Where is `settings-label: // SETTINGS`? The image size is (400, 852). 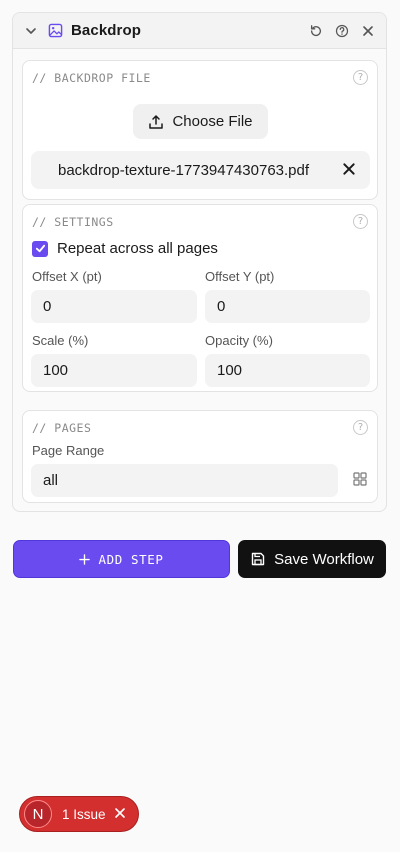
settings-label: // SETTINGS is located at coordinates (73, 222).